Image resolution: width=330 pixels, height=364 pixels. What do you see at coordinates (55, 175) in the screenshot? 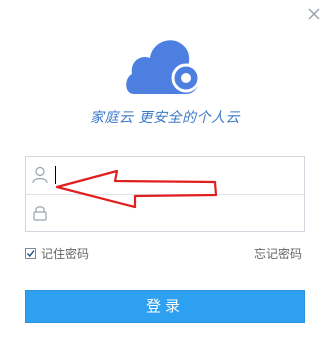
I see `text-caret` at bounding box center [55, 175].